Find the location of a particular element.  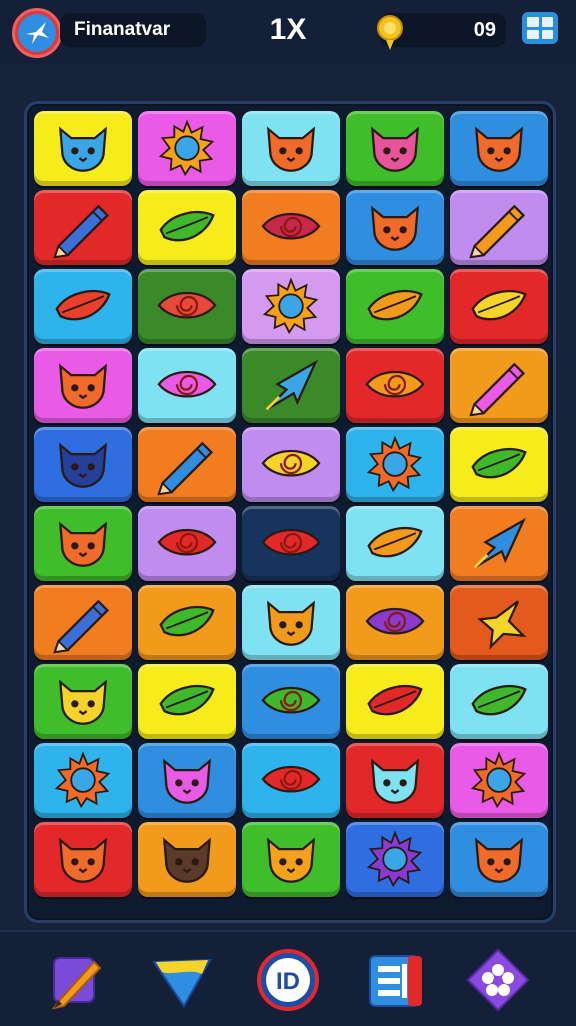

flower-booster-button is located at coordinates (498, 980).